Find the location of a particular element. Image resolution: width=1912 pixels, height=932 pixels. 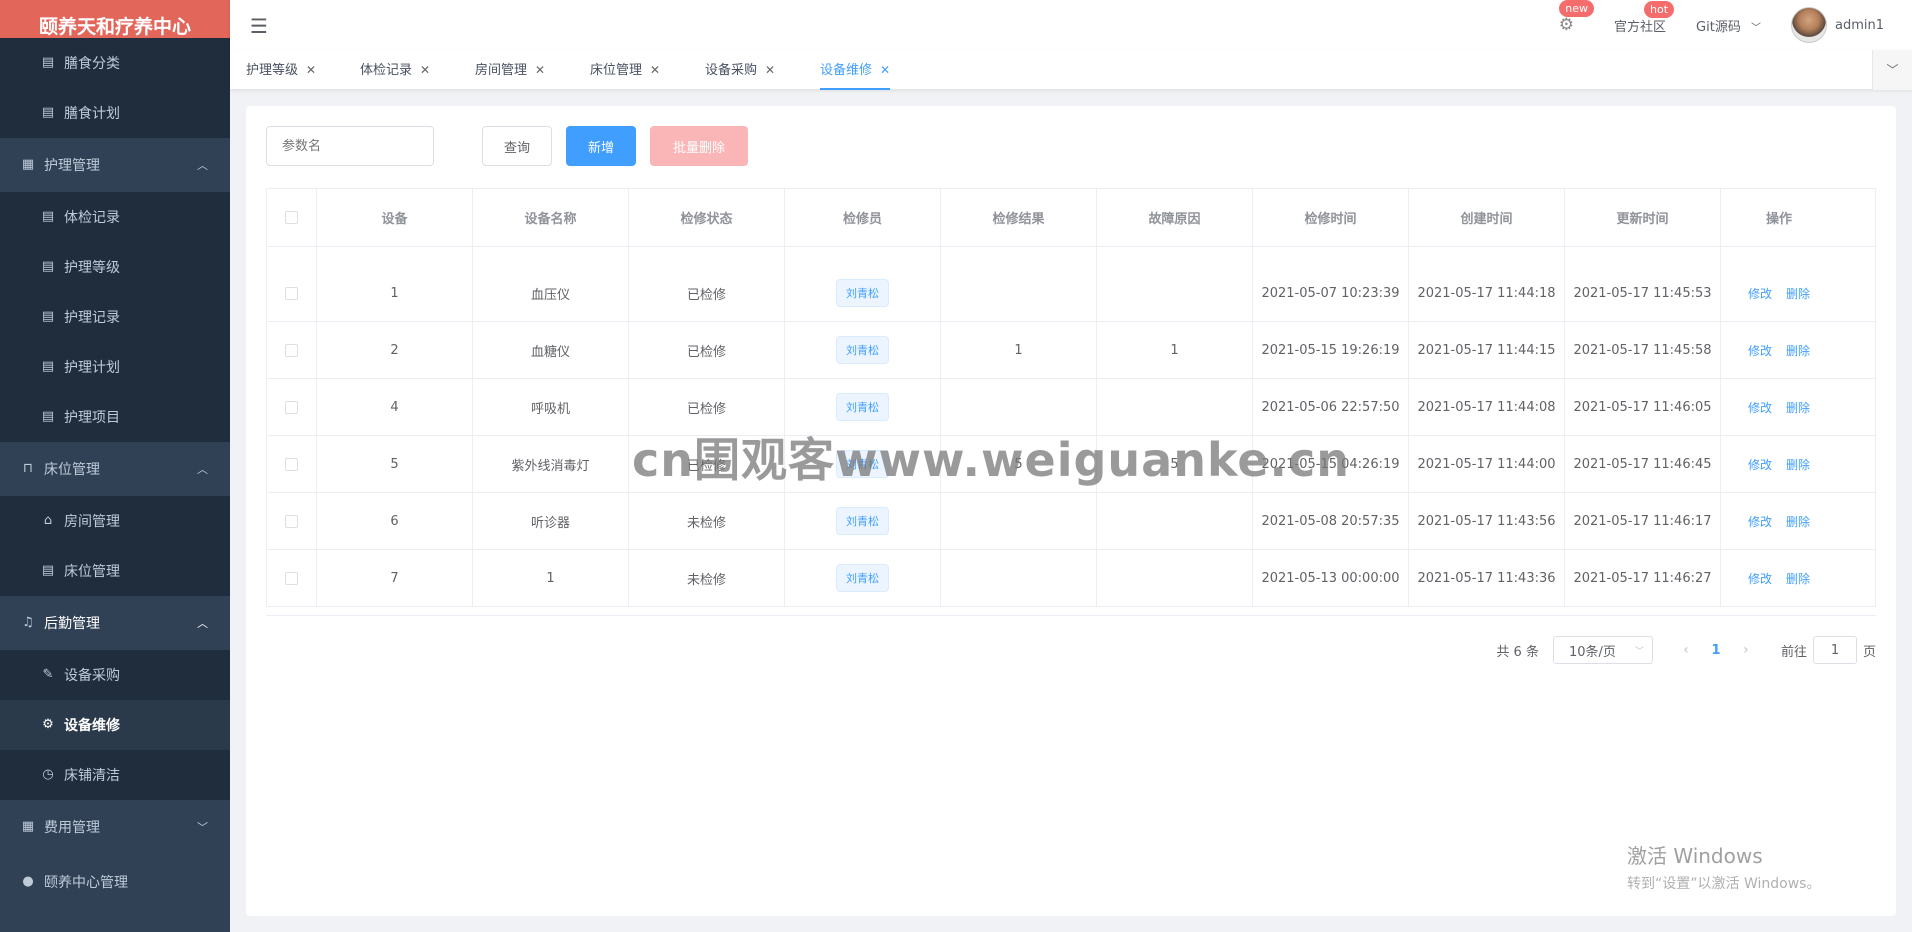

select-all-checkbox is located at coordinates (291, 217).